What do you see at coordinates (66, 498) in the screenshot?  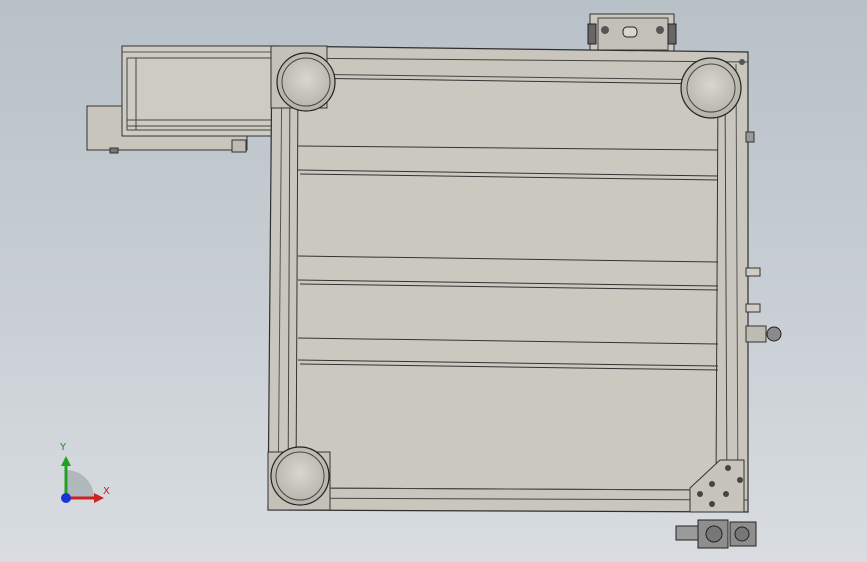 I see `z-axis-dot` at bounding box center [66, 498].